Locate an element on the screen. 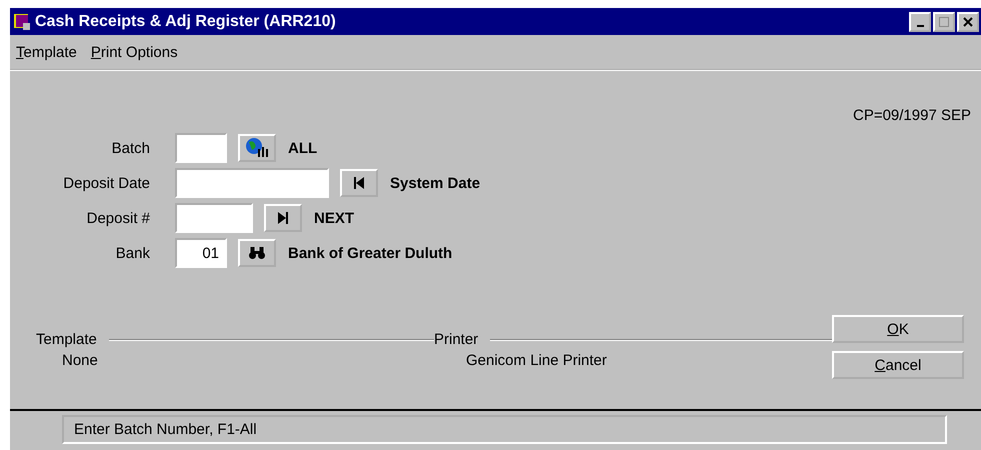  field-note: Bank of Greater Duluth is located at coordinates (370, 253).